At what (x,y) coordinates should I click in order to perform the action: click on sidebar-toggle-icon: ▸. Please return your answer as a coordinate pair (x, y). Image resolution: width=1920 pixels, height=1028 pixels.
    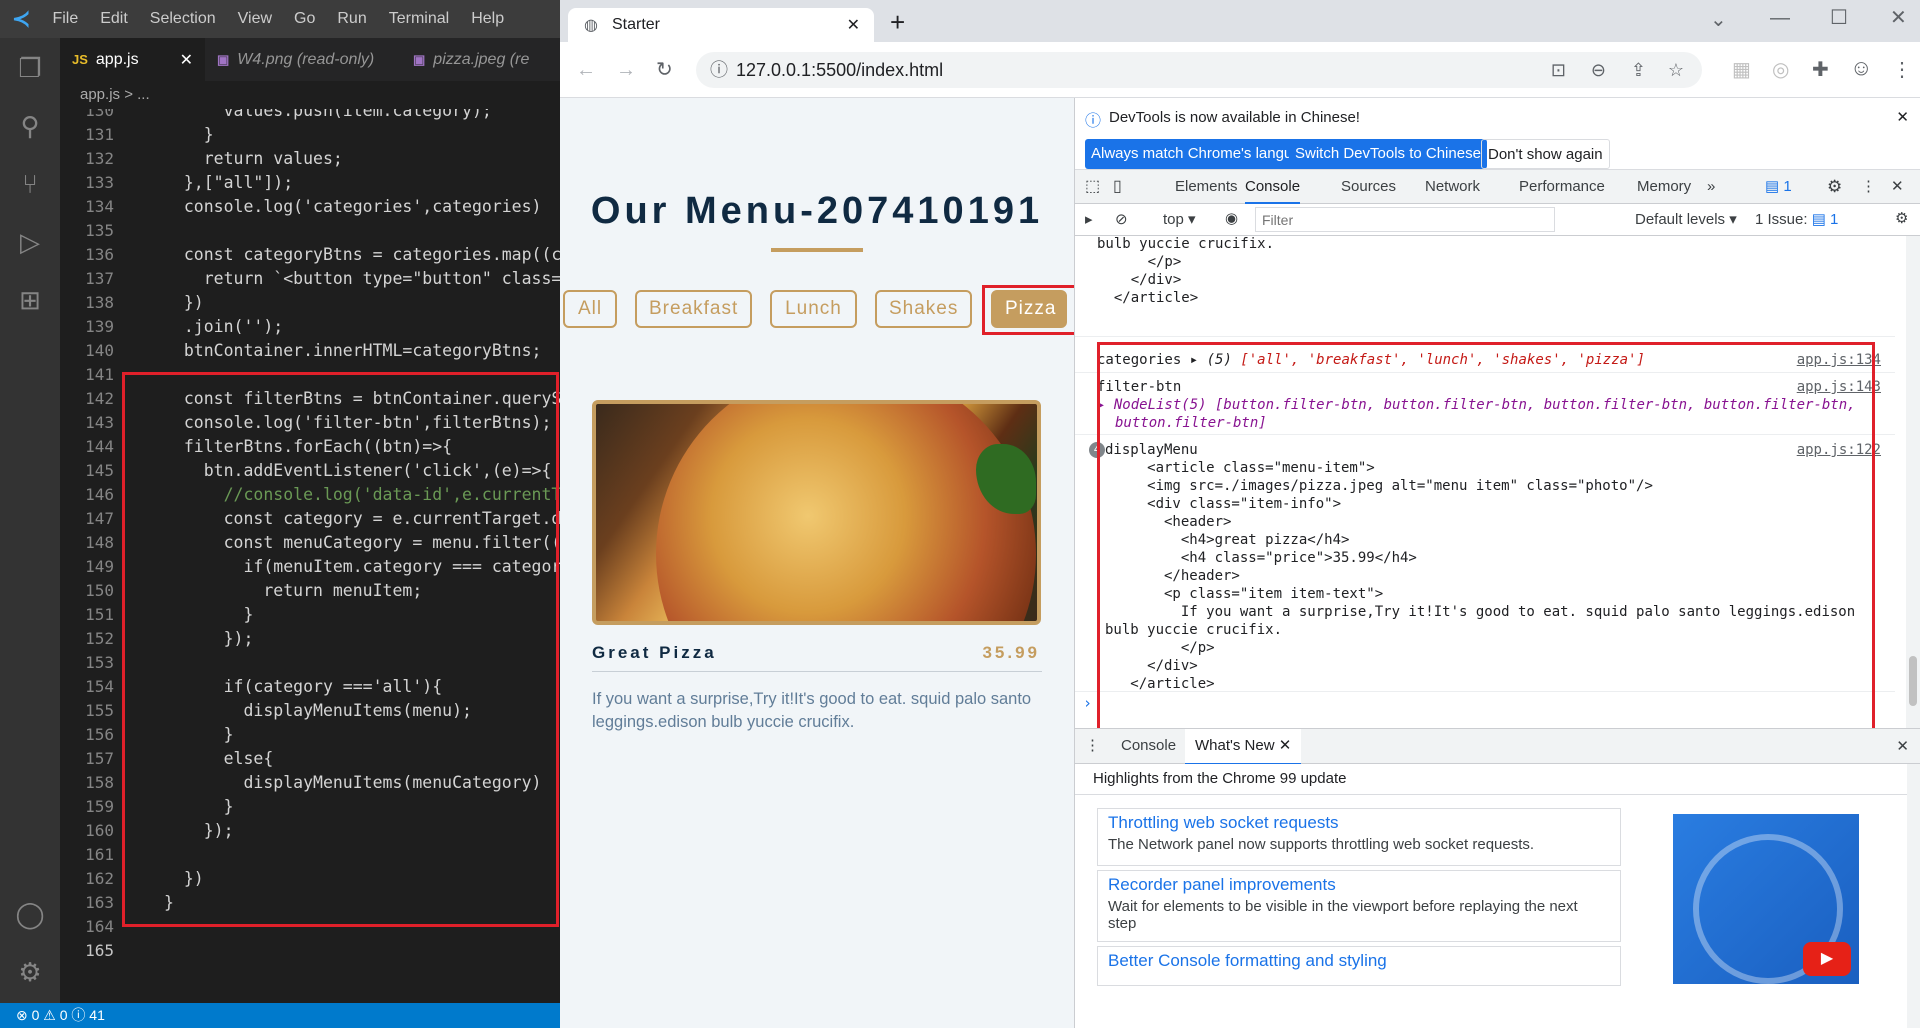
    Looking at the image, I should click on (1089, 219).